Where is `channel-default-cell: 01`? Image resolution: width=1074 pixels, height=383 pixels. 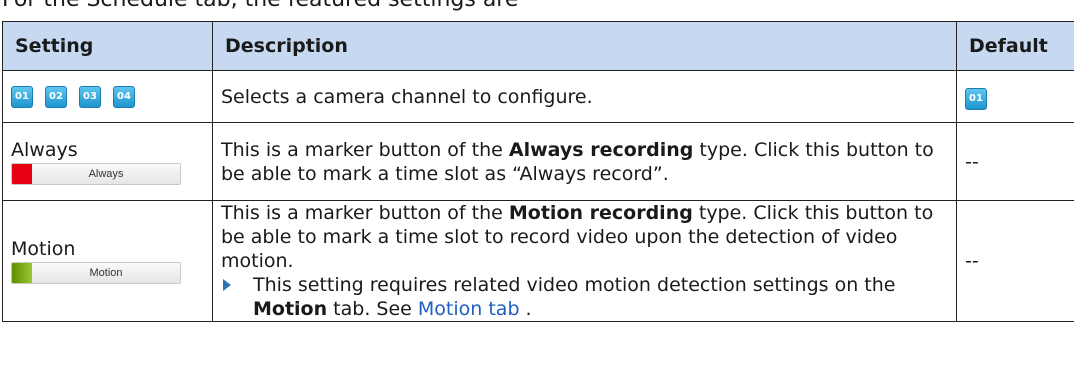 channel-default-cell: 01 is located at coordinates (1015, 96).